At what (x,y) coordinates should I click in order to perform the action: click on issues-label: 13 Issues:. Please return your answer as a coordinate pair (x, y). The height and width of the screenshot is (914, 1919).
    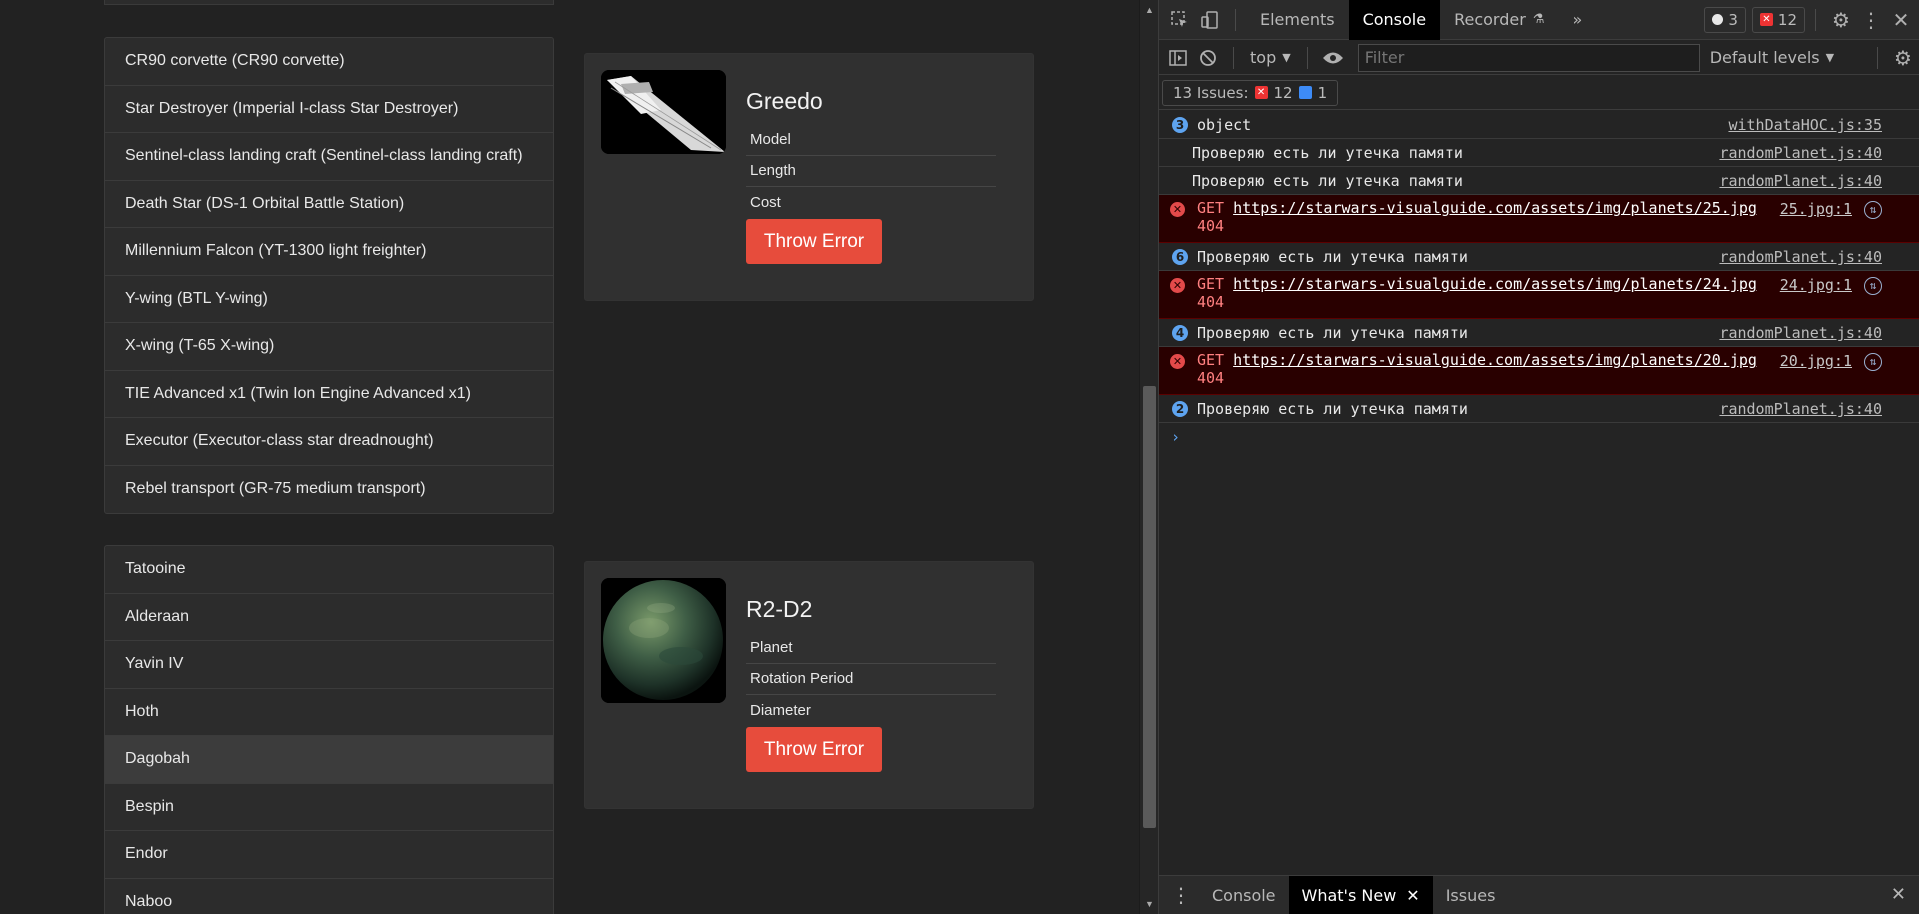
    Looking at the image, I should click on (1211, 92).